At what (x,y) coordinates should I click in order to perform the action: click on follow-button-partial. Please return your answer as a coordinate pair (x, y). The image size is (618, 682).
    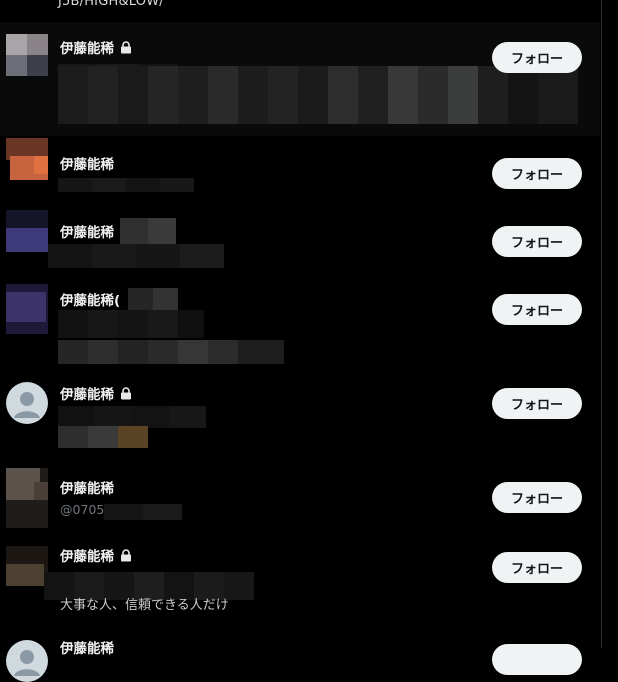
    Looking at the image, I should click on (537, 659).